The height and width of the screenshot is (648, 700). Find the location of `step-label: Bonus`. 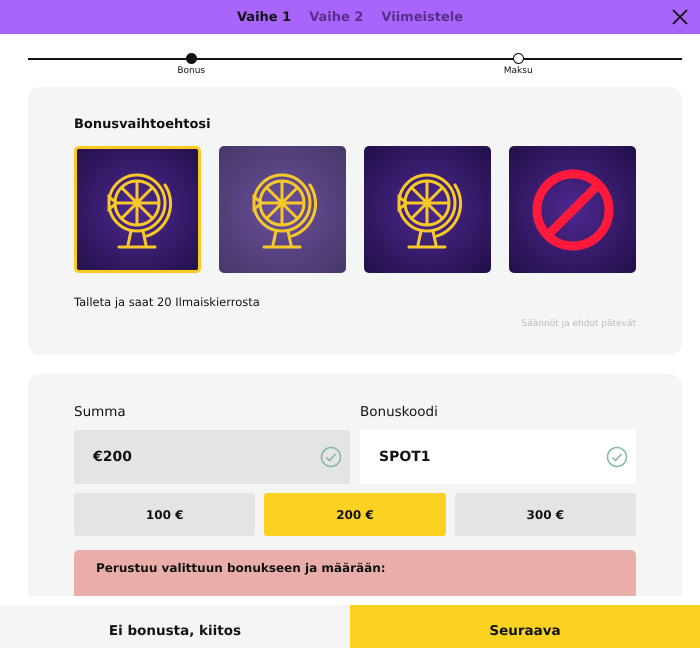

step-label: Bonus is located at coordinates (191, 71).